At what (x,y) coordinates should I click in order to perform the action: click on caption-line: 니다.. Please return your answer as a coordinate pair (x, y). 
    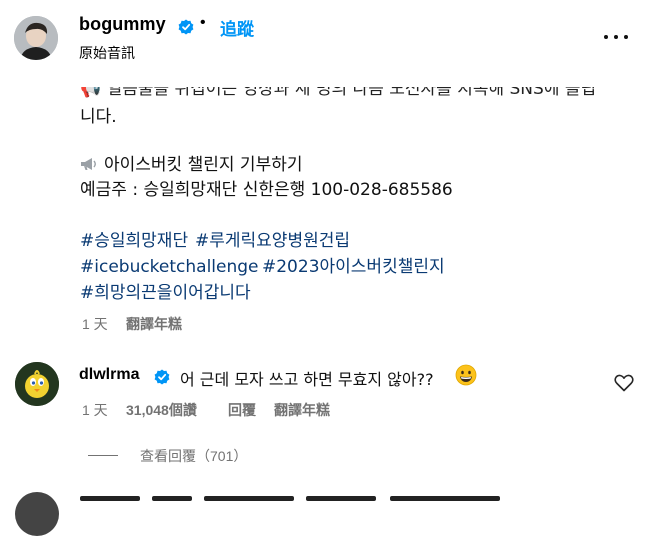
    Looking at the image, I should click on (98, 117).